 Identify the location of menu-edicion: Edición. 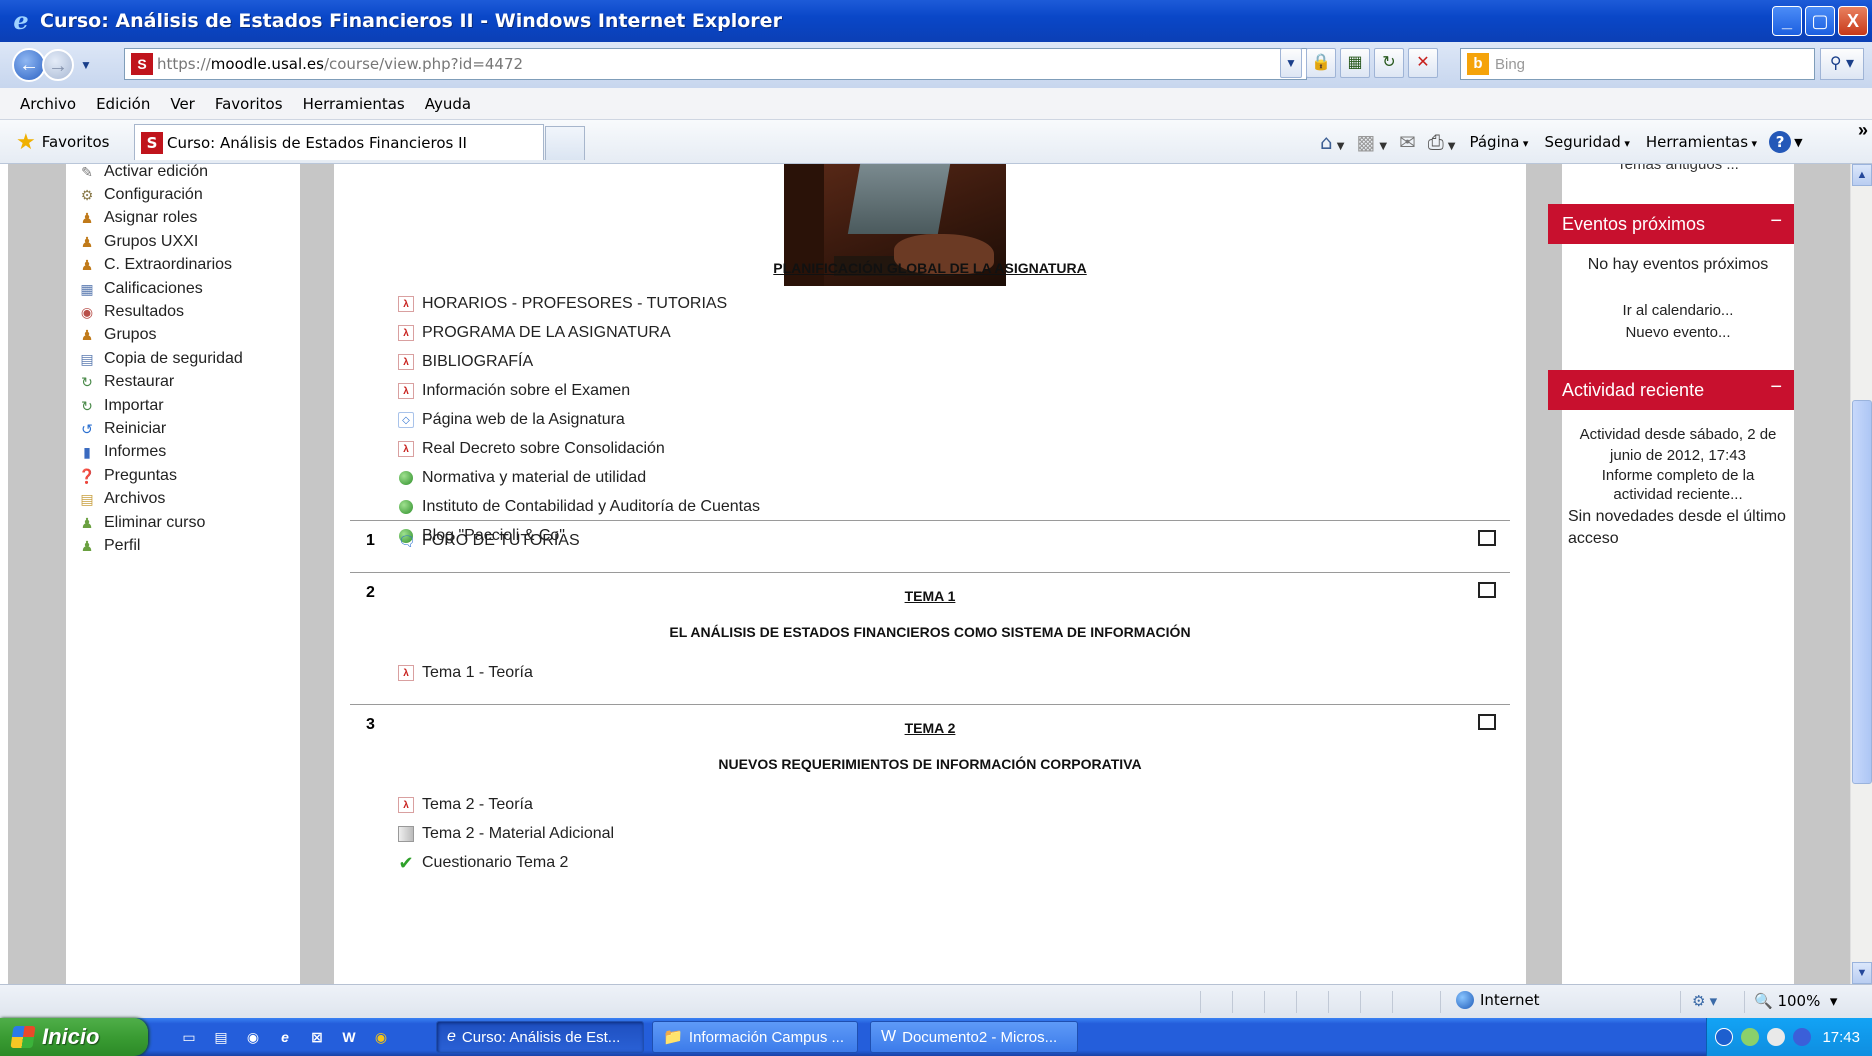
(123, 104).